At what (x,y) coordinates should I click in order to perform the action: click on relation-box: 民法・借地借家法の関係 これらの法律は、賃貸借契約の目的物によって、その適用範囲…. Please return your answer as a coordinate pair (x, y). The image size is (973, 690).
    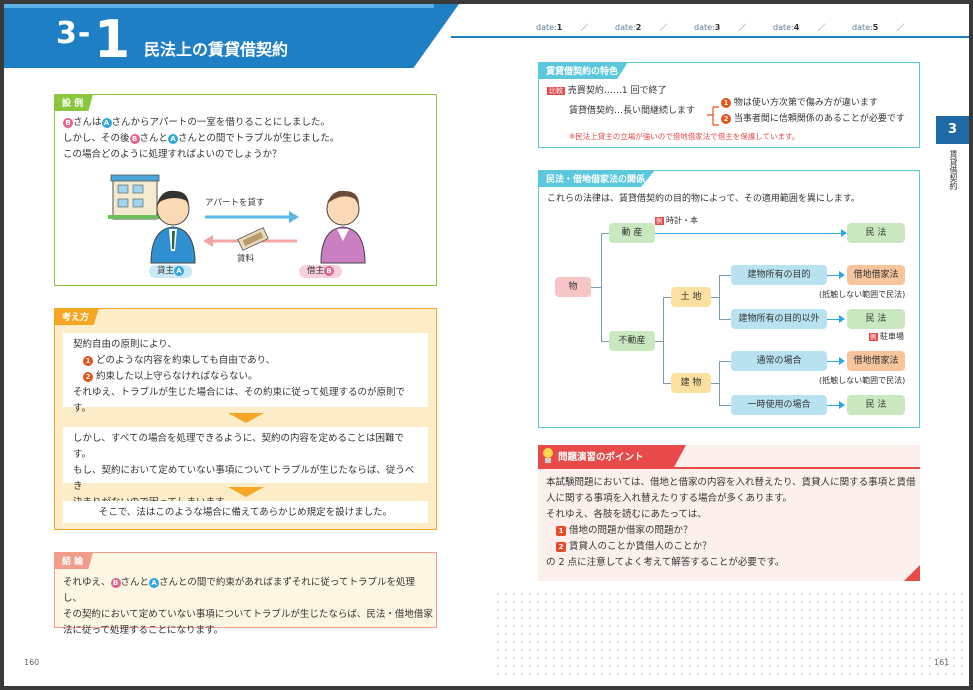
    Looking at the image, I should click on (729, 299).